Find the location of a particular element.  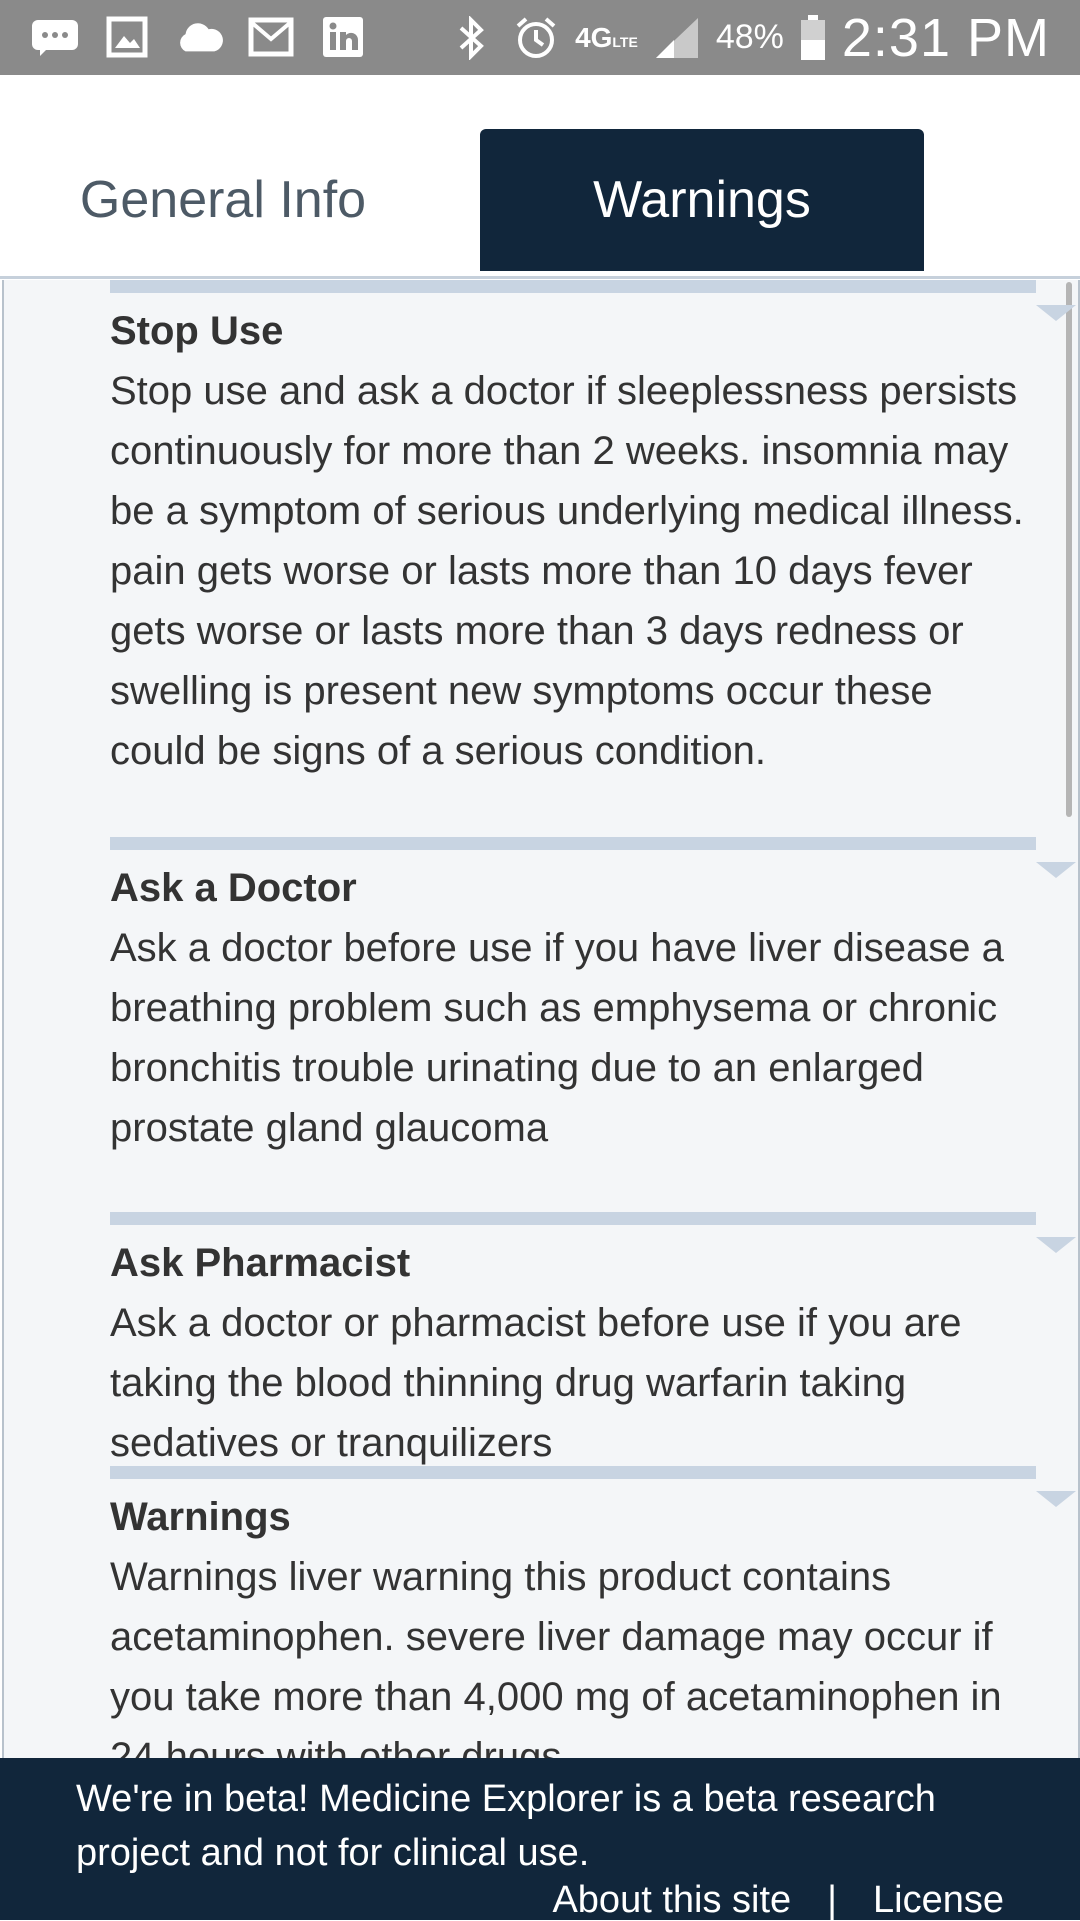

tab-bar: General Info Warnings is located at coordinates (540, 177).